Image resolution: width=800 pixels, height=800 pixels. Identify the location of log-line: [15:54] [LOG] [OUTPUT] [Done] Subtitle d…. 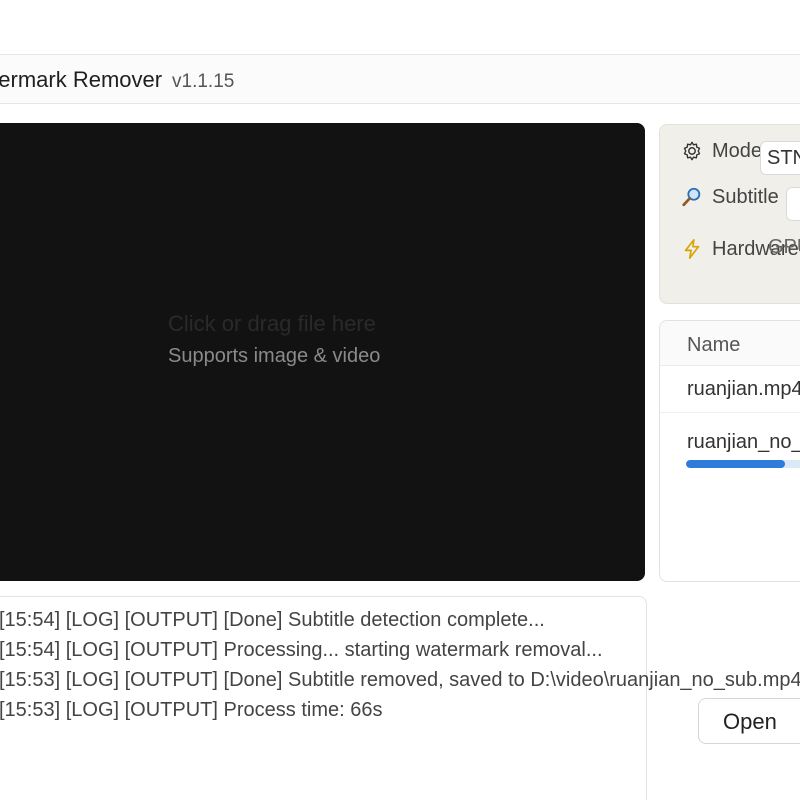
(272, 620).